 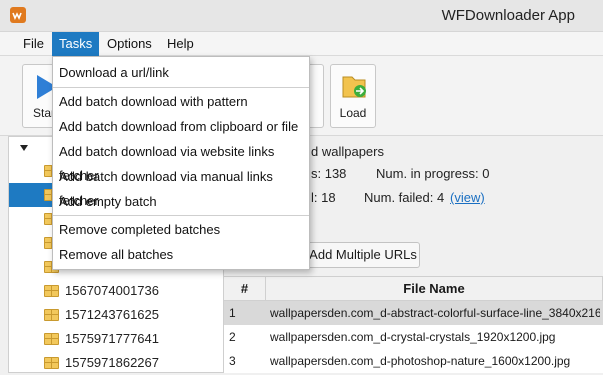 What do you see at coordinates (181, 230) in the screenshot?
I see `menu-item-remove-completed: Remove completed batches` at bounding box center [181, 230].